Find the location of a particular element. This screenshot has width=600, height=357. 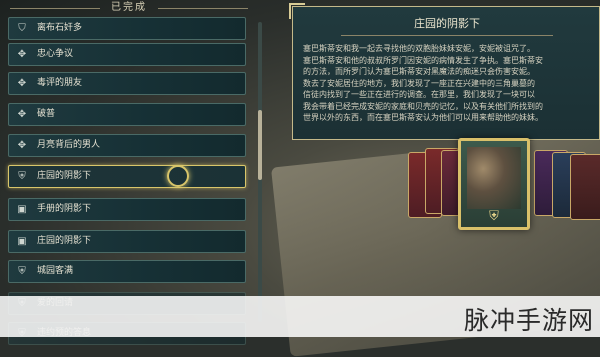

description-line: 的方法，而所罗门认为塞巴斯蒂安对黑魔法的痴迷只会伤害安妮。 is located at coordinates (419, 71).